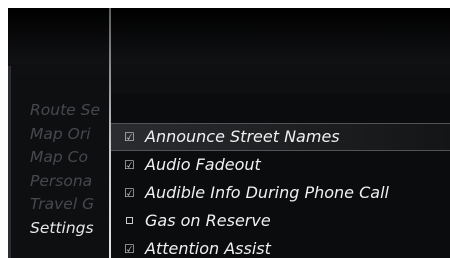  Describe the element at coordinates (242, 136) in the screenshot. I see `option-label: Announce Street Names` at that location.